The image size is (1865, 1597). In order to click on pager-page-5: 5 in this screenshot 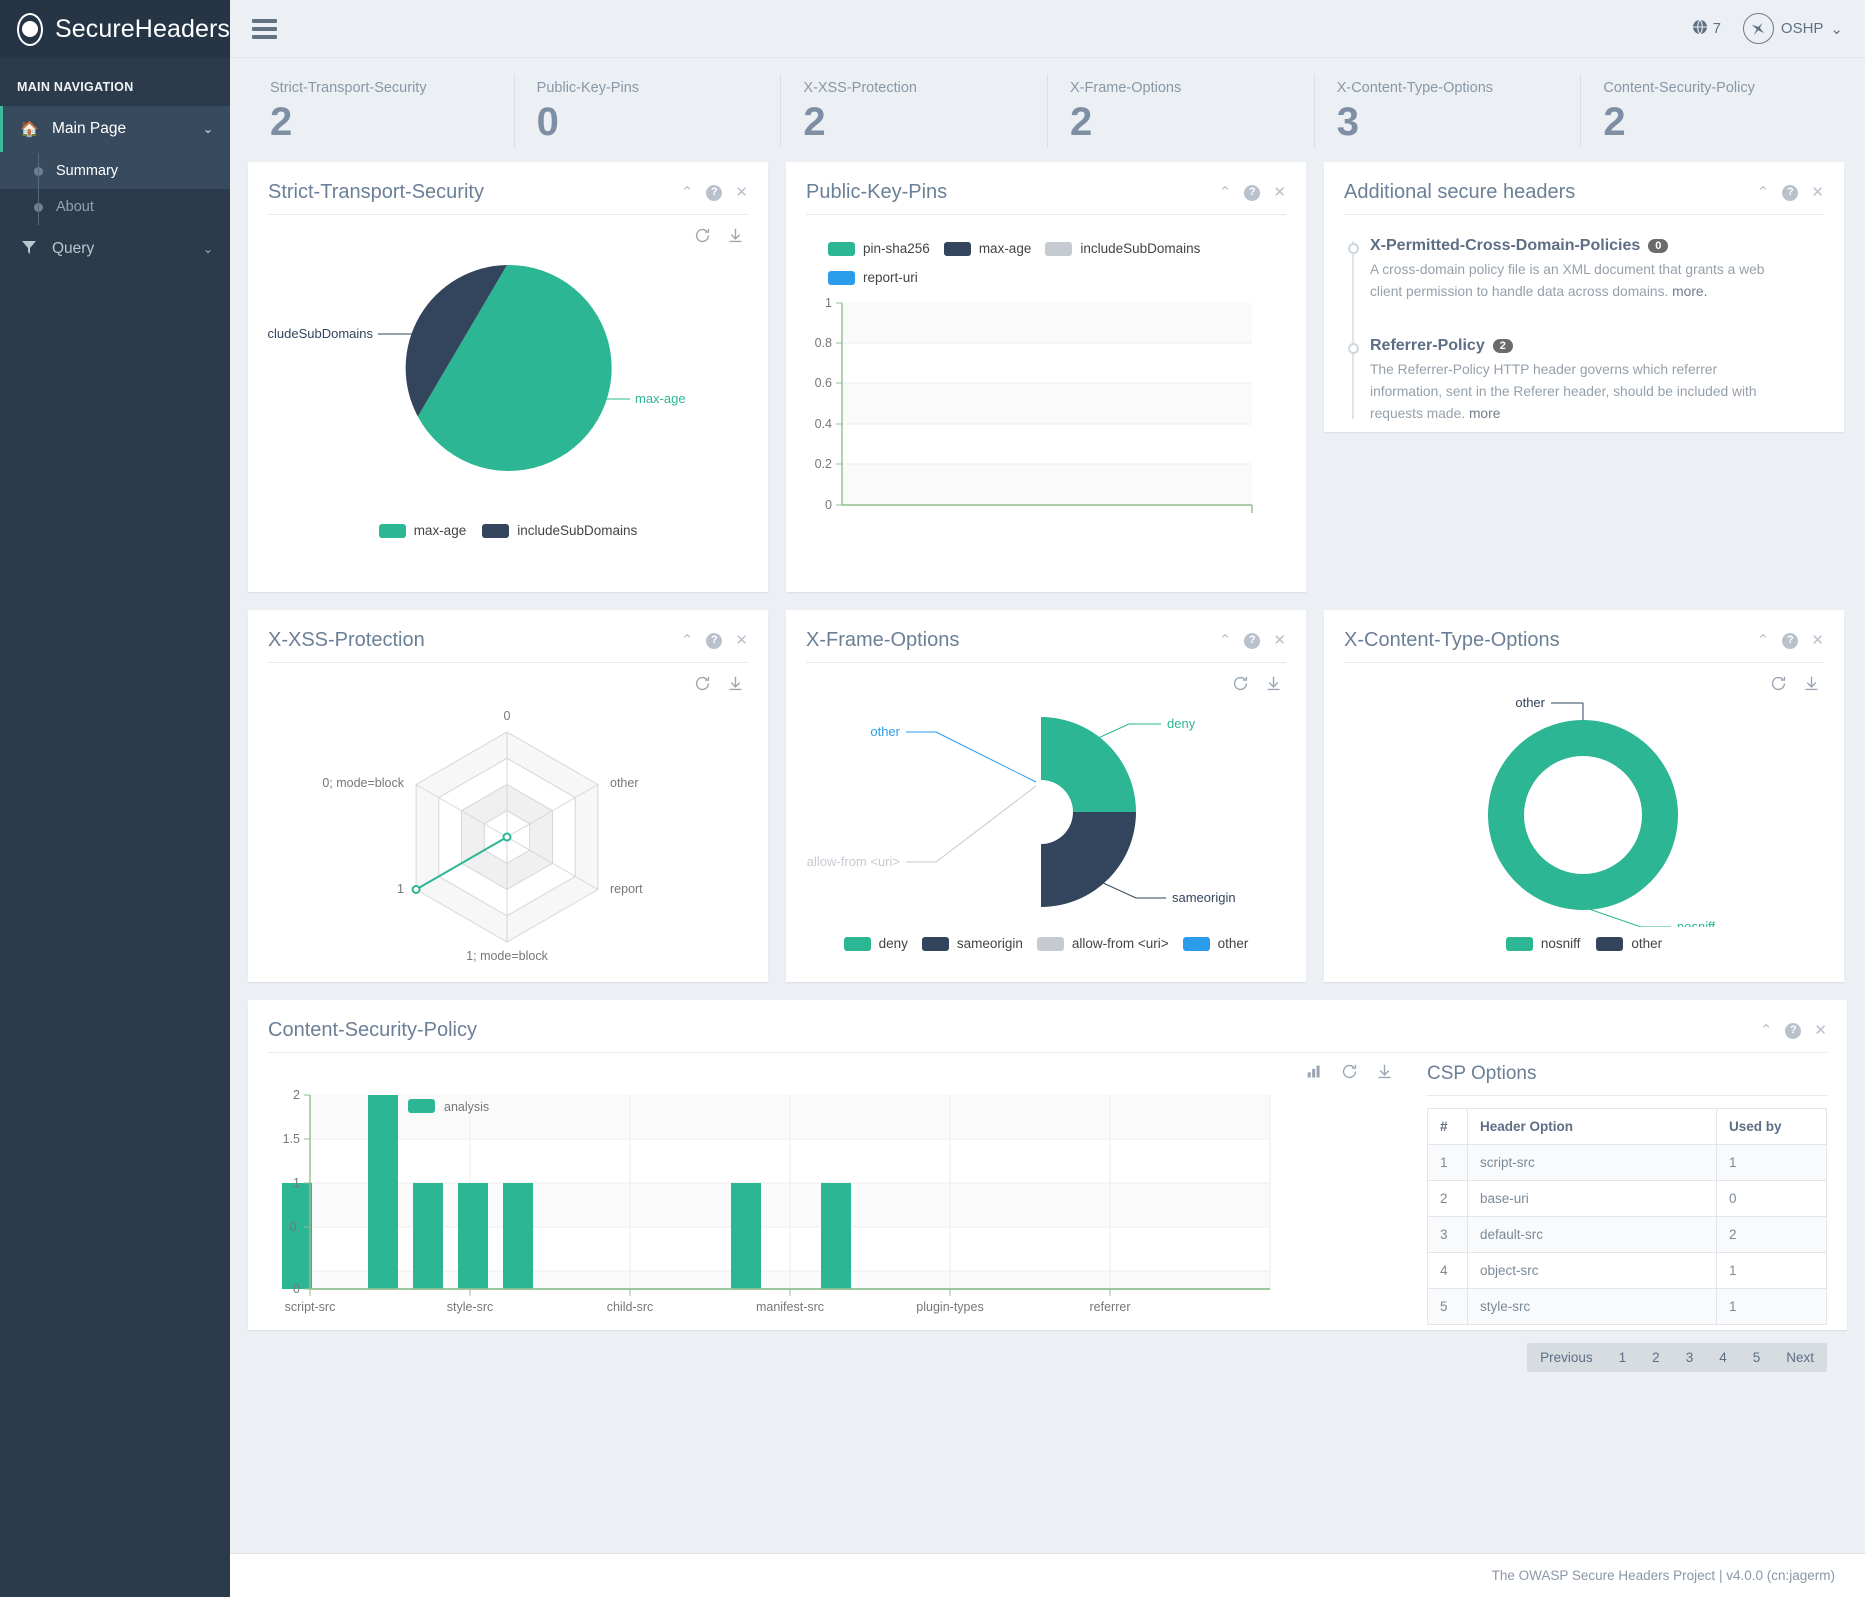, I will do `click(1757, 1357)`.